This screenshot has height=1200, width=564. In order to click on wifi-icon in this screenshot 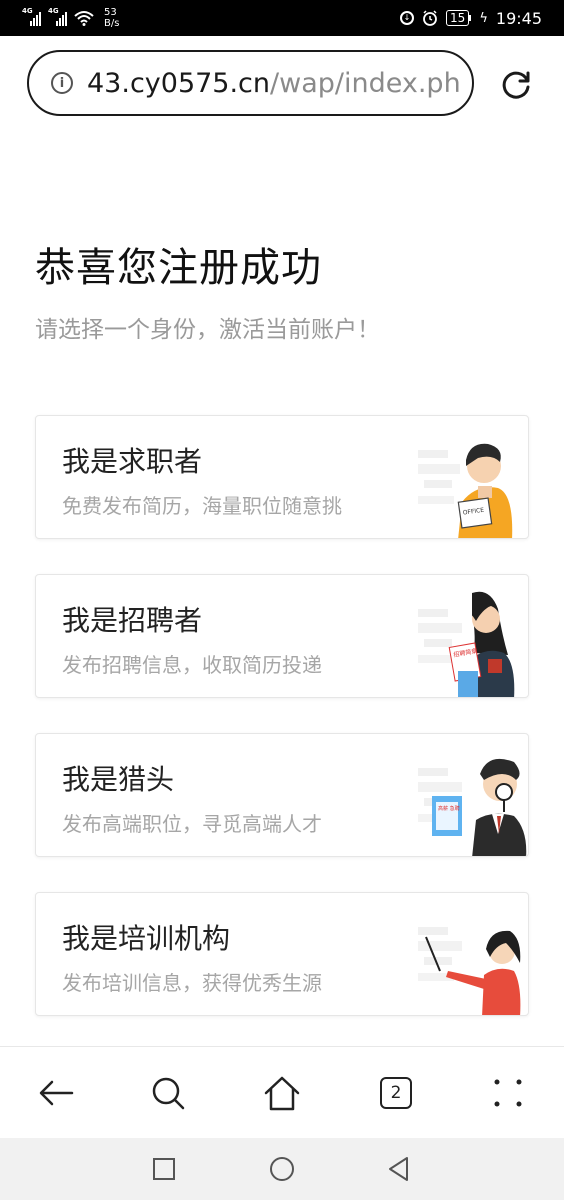, I will do `click(84, 18)`.